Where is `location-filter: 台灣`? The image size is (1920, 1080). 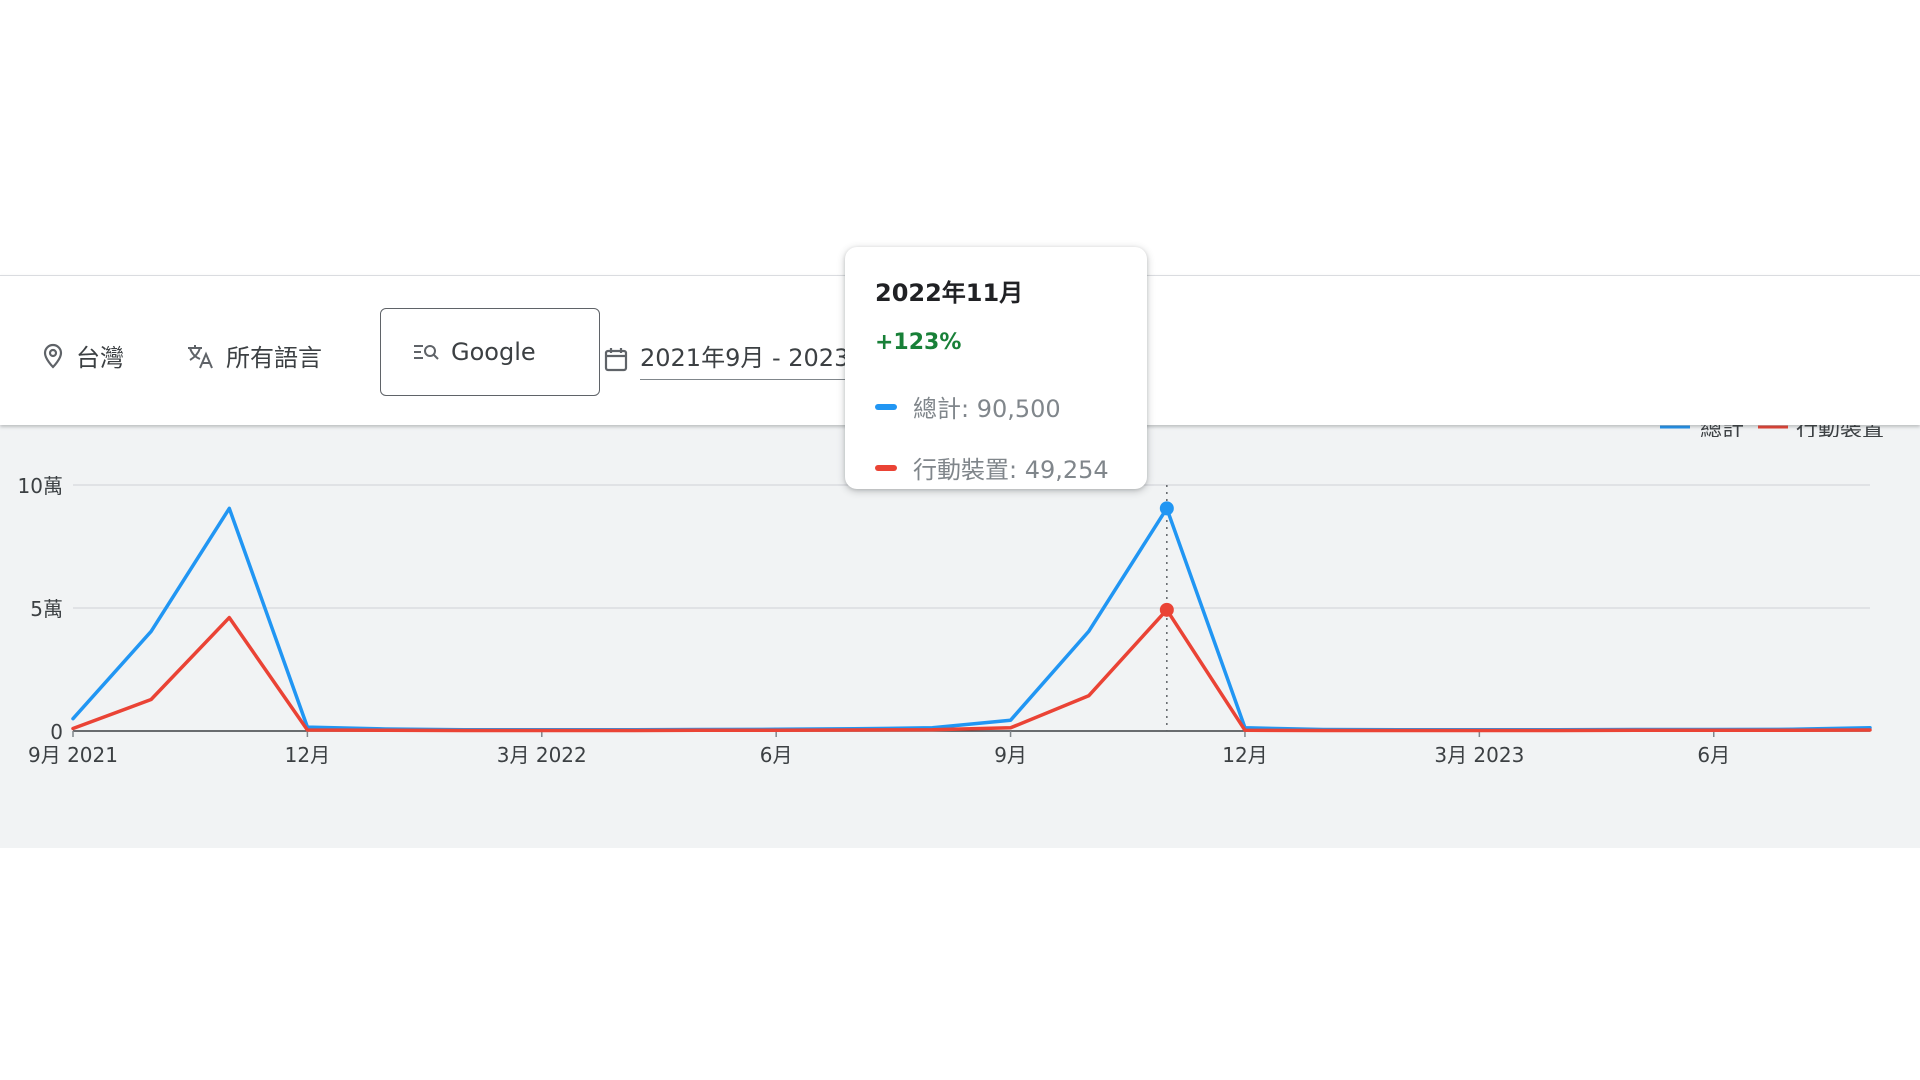 location-filter: 台灣 is located at coordinates (83, 355).